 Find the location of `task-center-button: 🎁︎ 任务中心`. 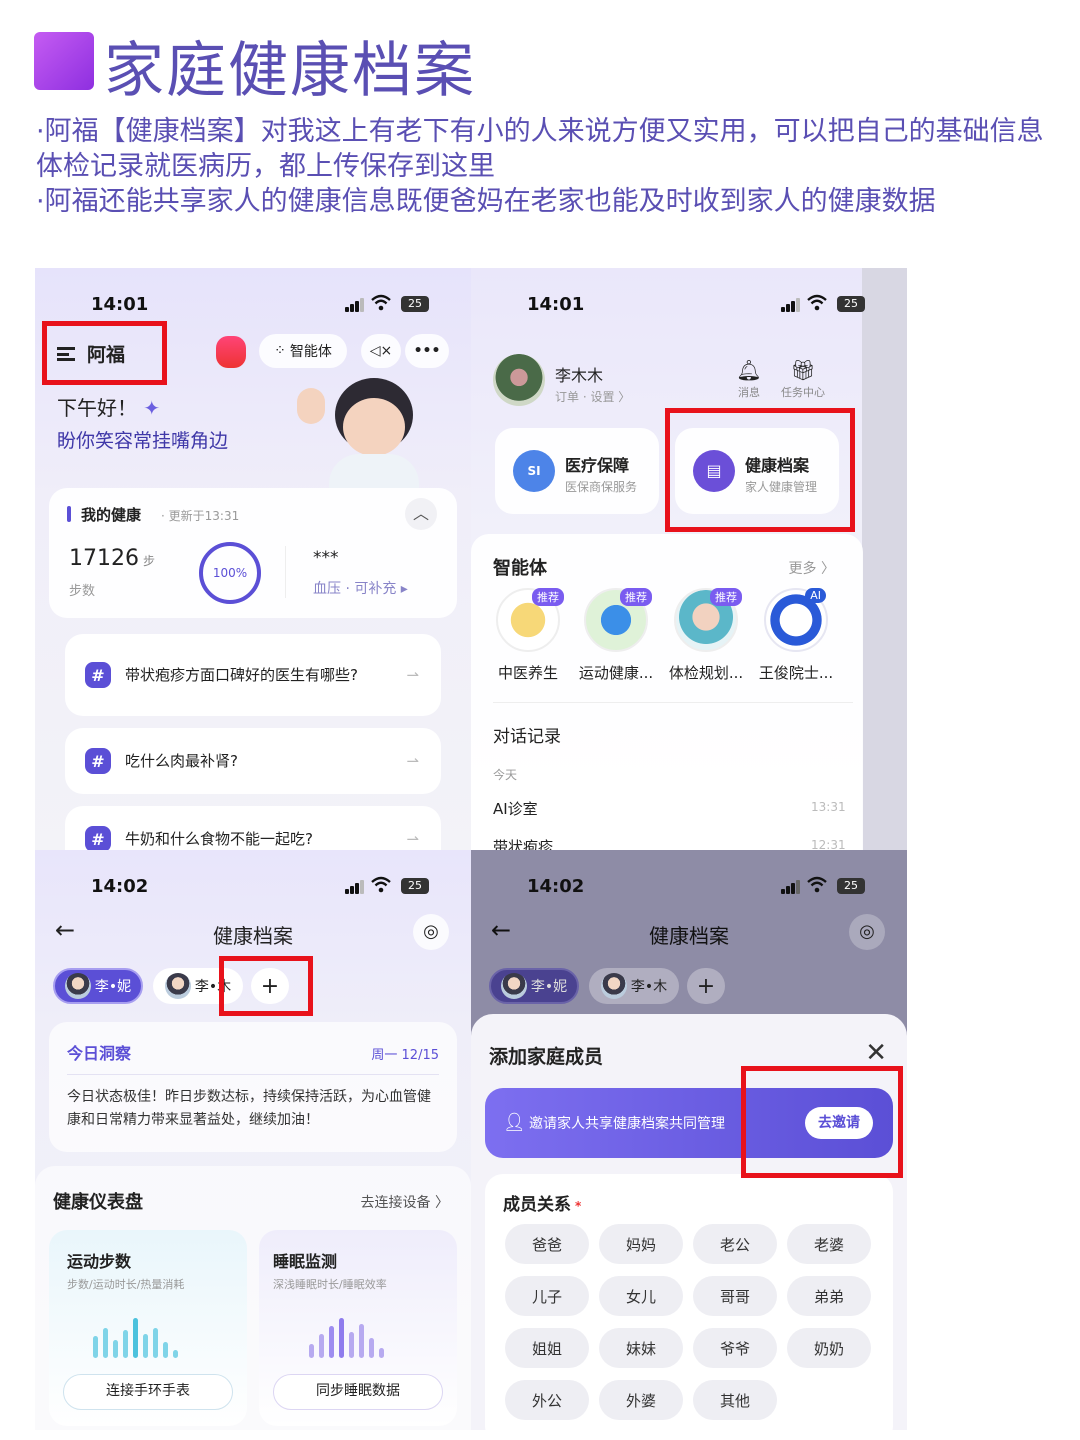

task-center-button: 🎁︎ 任务中心 is located at coordinates (803, 379).